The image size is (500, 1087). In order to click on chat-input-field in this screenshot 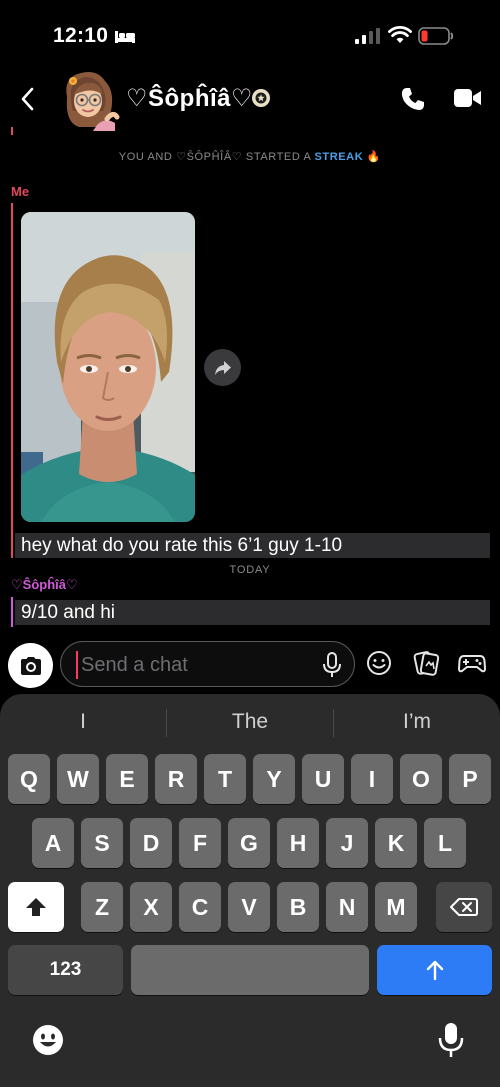, I will do `click(207, 664)`.